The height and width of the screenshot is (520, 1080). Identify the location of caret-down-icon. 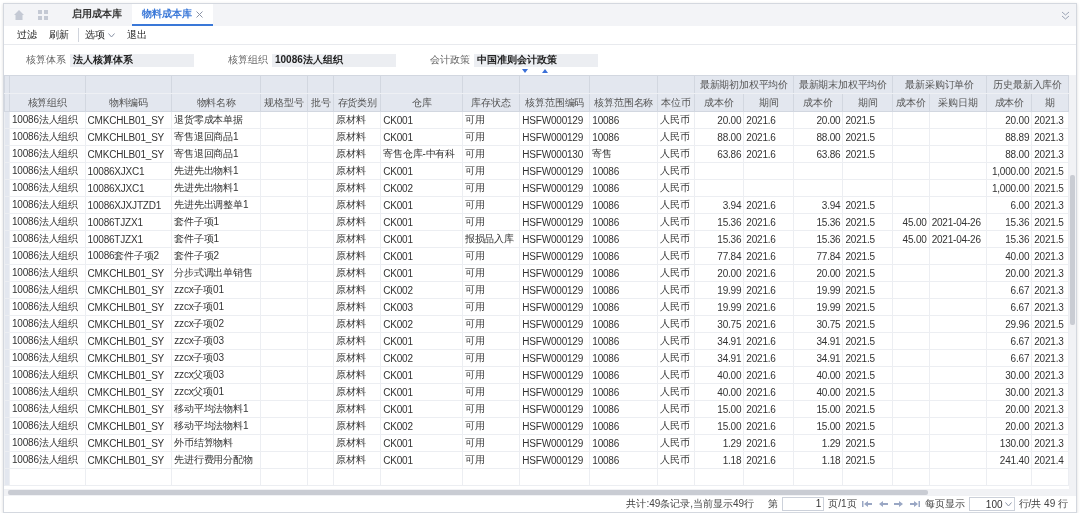
(525, 71).